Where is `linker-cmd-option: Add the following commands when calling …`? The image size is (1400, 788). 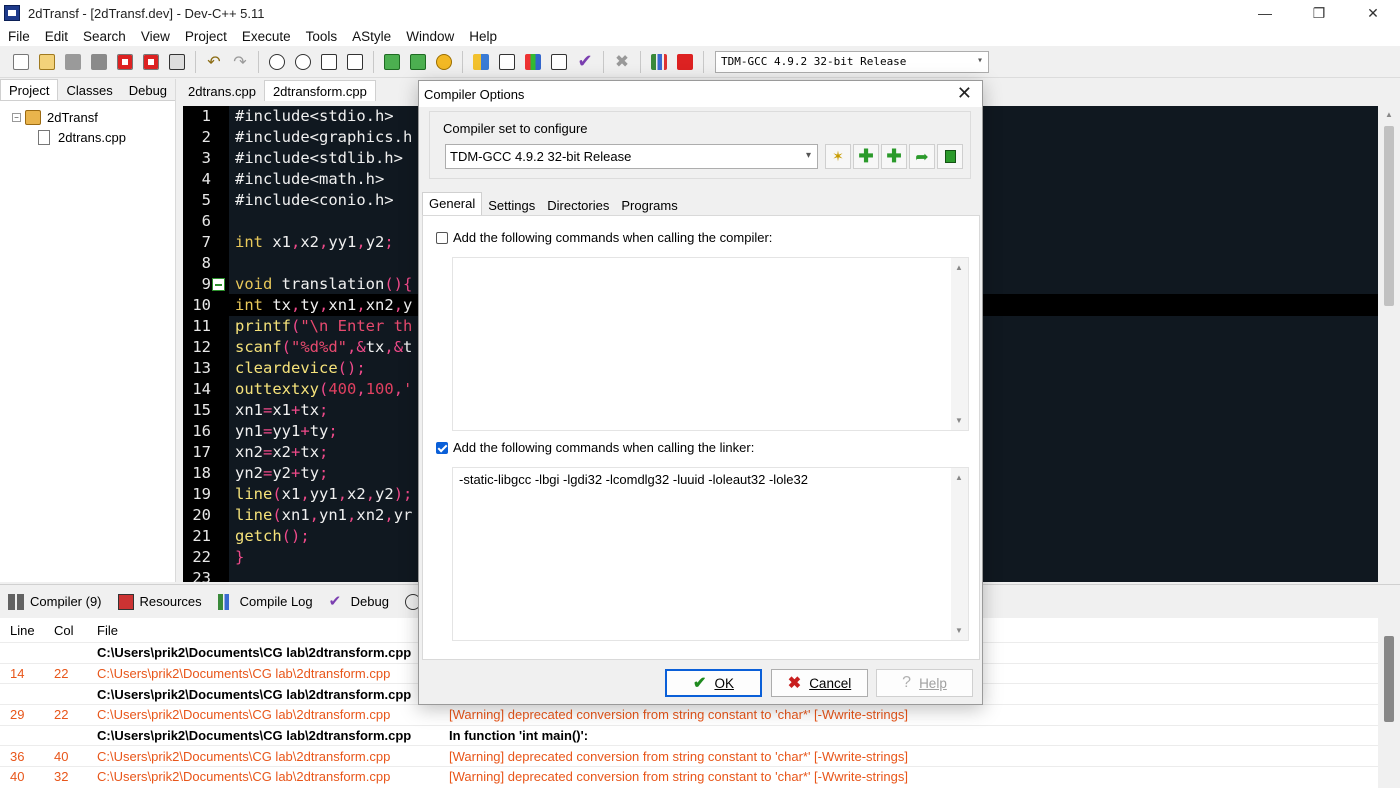
linker-cmd-option: Add the following commands when calling … is located at coordinates (595, 447).